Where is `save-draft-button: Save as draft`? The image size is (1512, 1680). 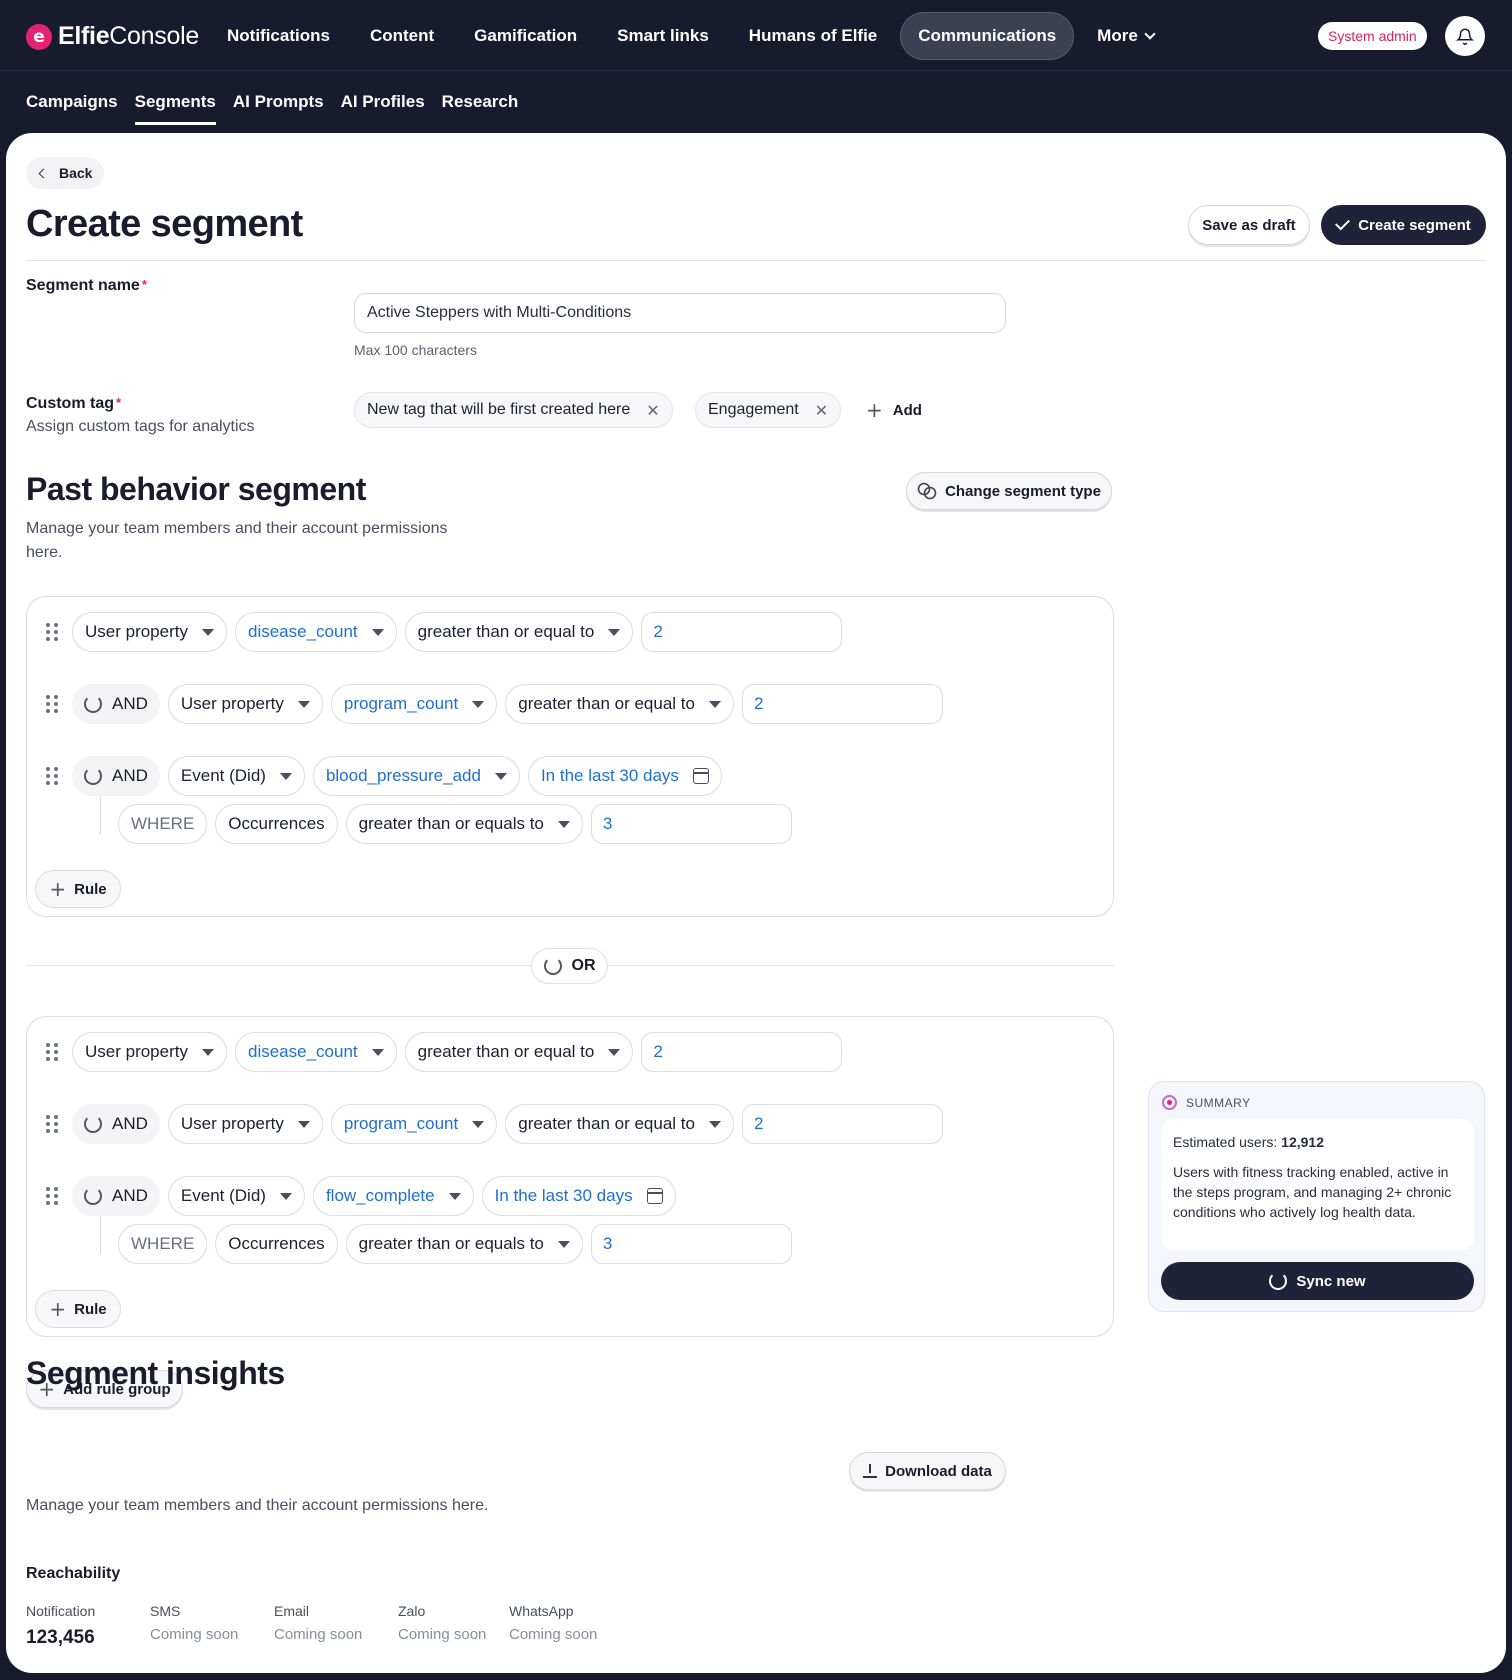 save-draft-button: Save as draft is located at coordinates (1249, 225).